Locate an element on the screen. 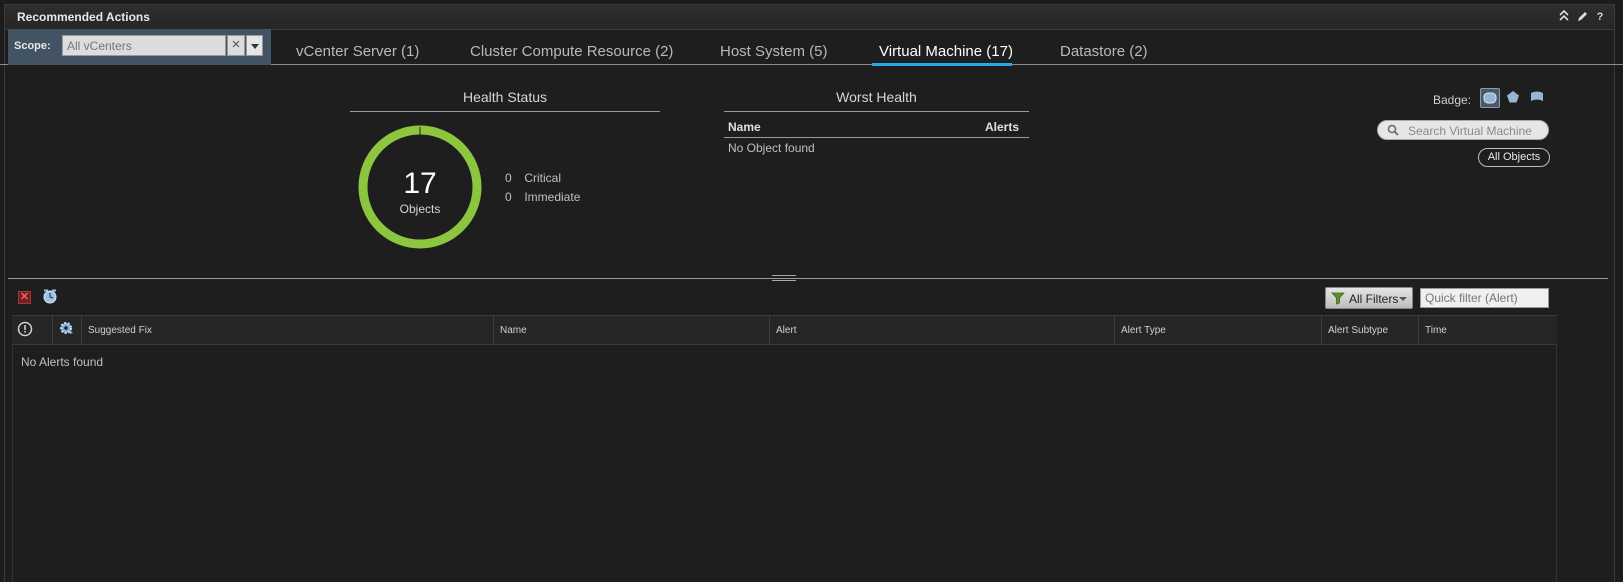 The image size is (1623, 582). col-name: Name is located at coordinates (632, 330).